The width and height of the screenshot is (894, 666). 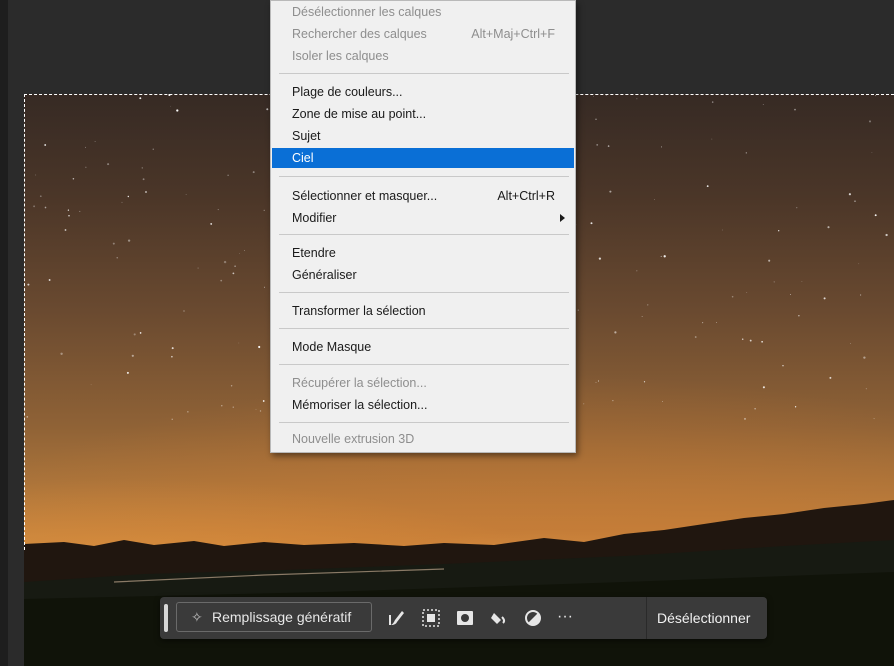 What do you see at coordinates (324, 275) in the screenshot?
I see `menu-item-label: Généraliser` at bounding box center [324, 275].